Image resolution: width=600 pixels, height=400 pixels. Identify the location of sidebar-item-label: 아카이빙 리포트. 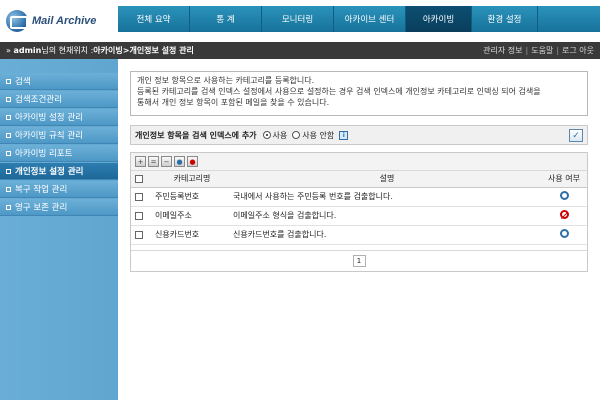
(44, 154).